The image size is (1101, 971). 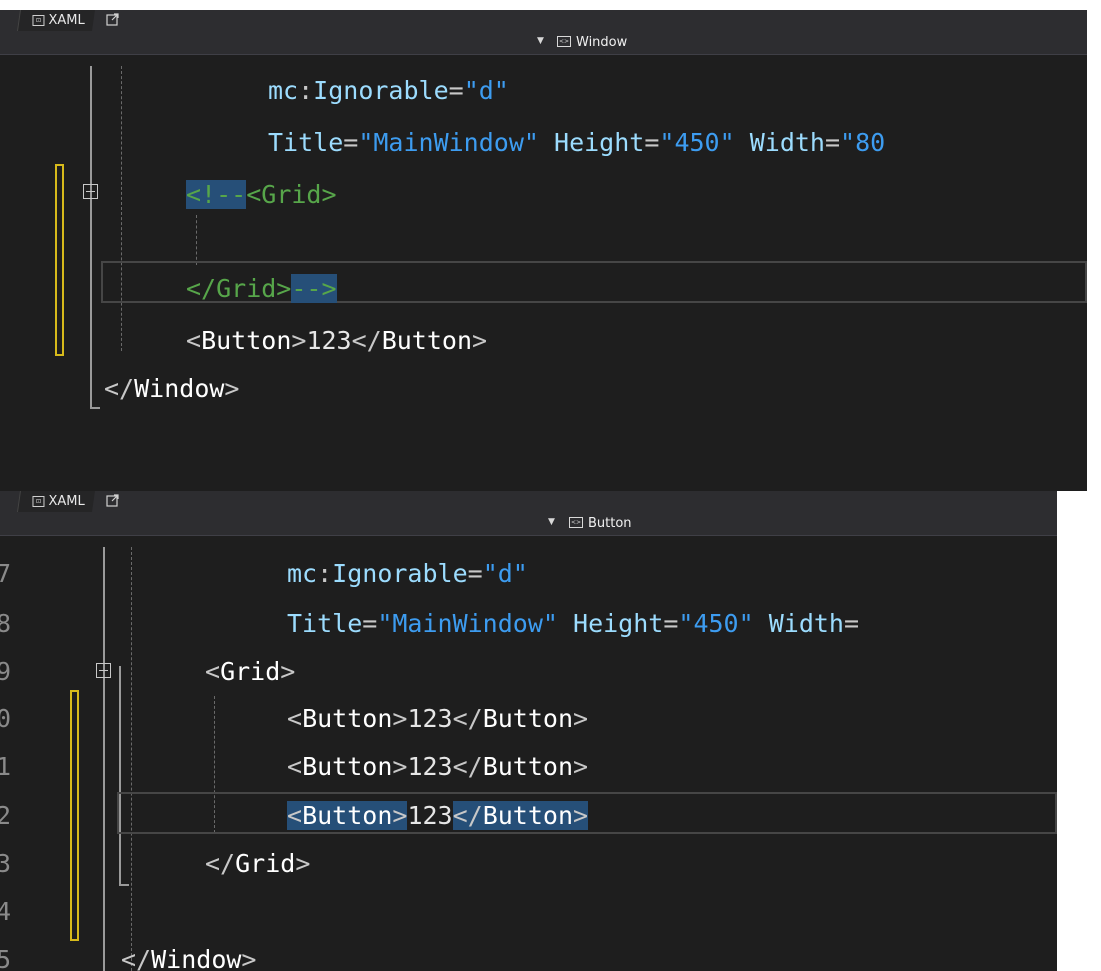 I want to click on line-number: 3, so click(x=6, y=863).